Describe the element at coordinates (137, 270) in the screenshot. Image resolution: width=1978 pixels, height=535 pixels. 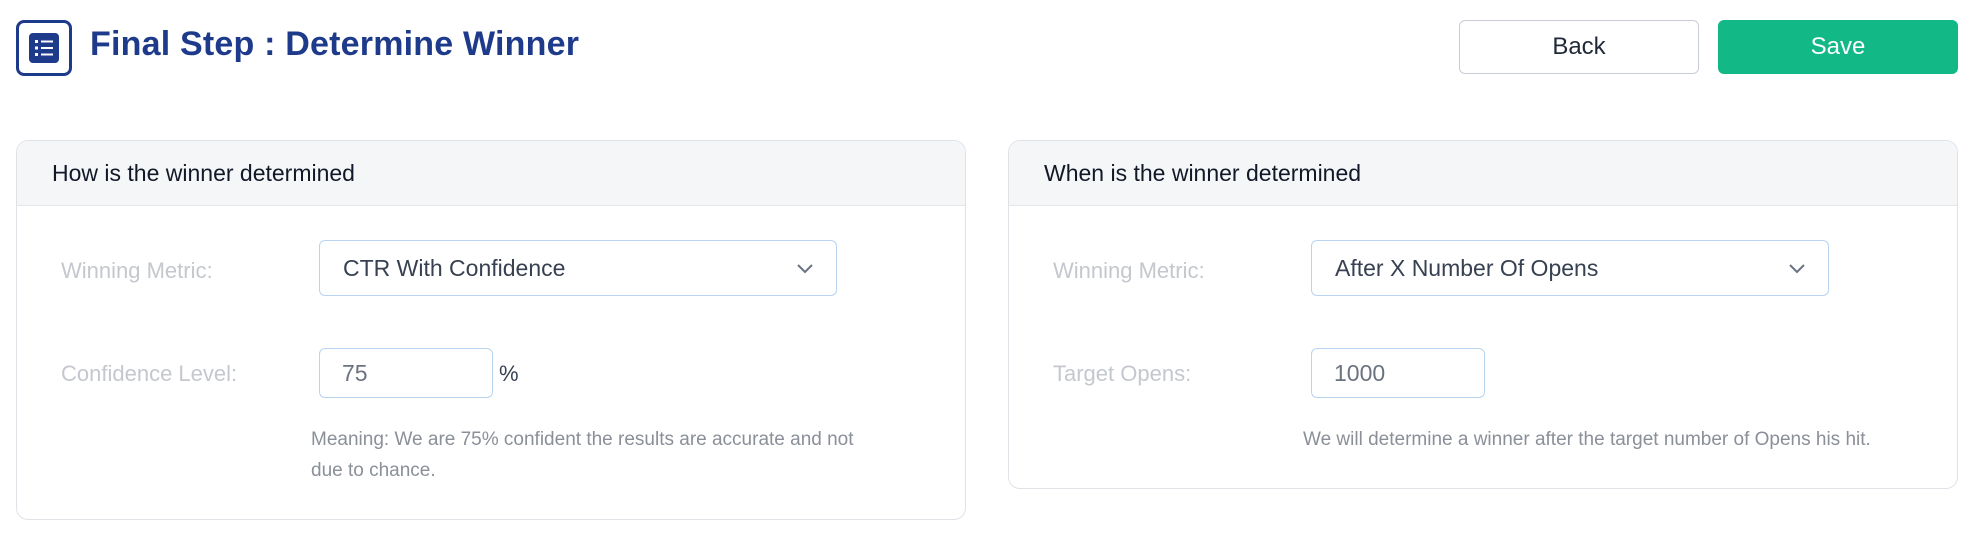
I see `winning-metric-label: Winning Metric:` at that location.